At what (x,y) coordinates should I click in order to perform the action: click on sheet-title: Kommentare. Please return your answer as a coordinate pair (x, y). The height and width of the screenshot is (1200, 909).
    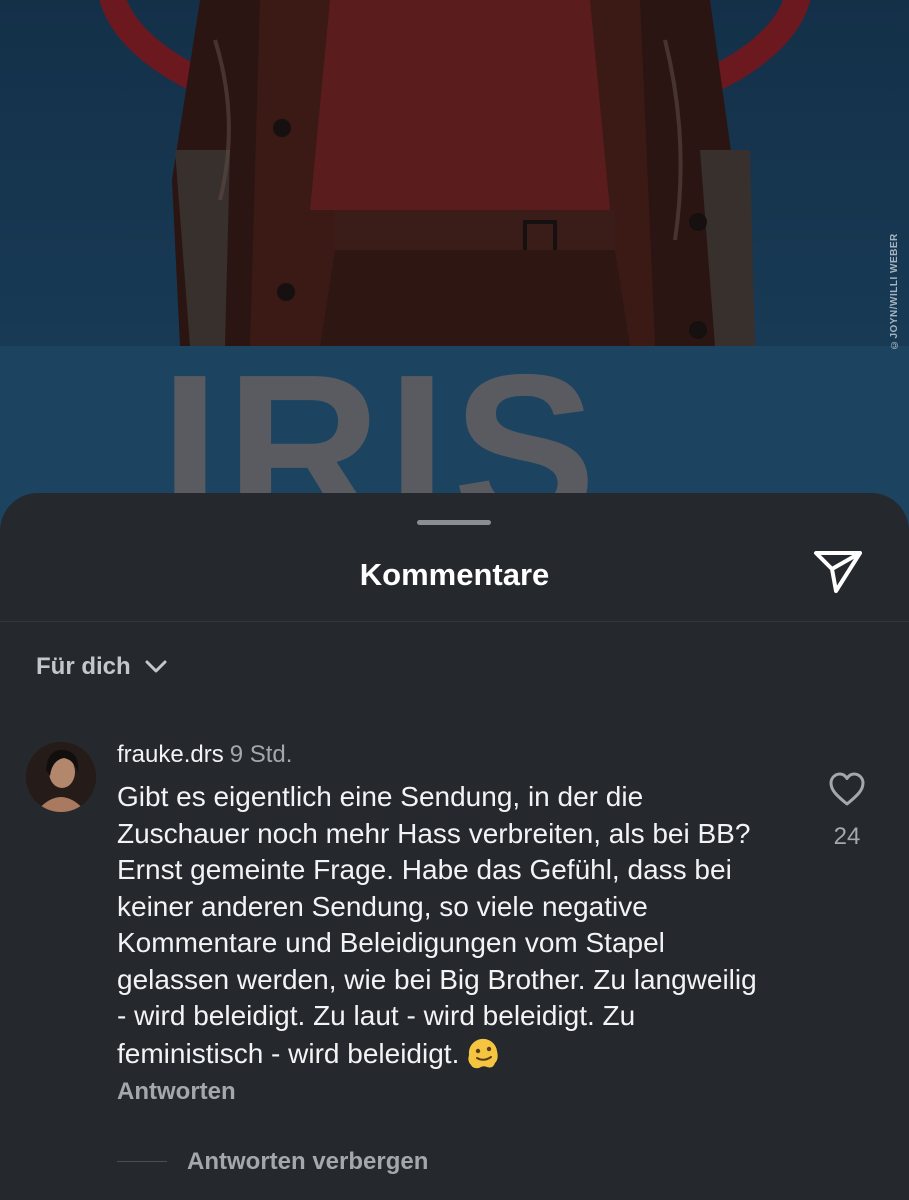
    Looking at the image, I should click on (454, 574).